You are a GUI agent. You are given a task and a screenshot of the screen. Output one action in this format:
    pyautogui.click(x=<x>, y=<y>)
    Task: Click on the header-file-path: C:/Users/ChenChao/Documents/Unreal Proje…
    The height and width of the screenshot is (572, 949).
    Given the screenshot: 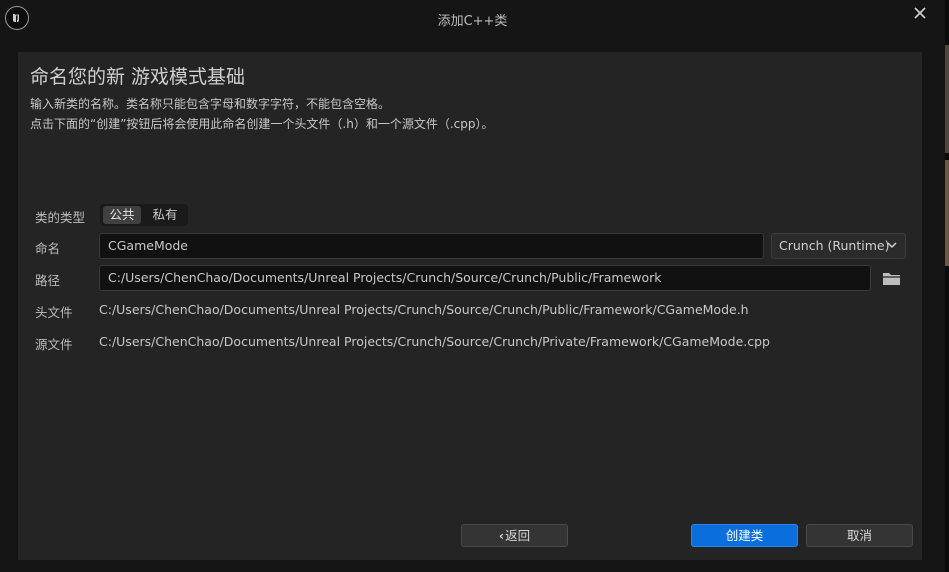 What is the action you would take?
    pyautogui.click(x=424, y=309)
    